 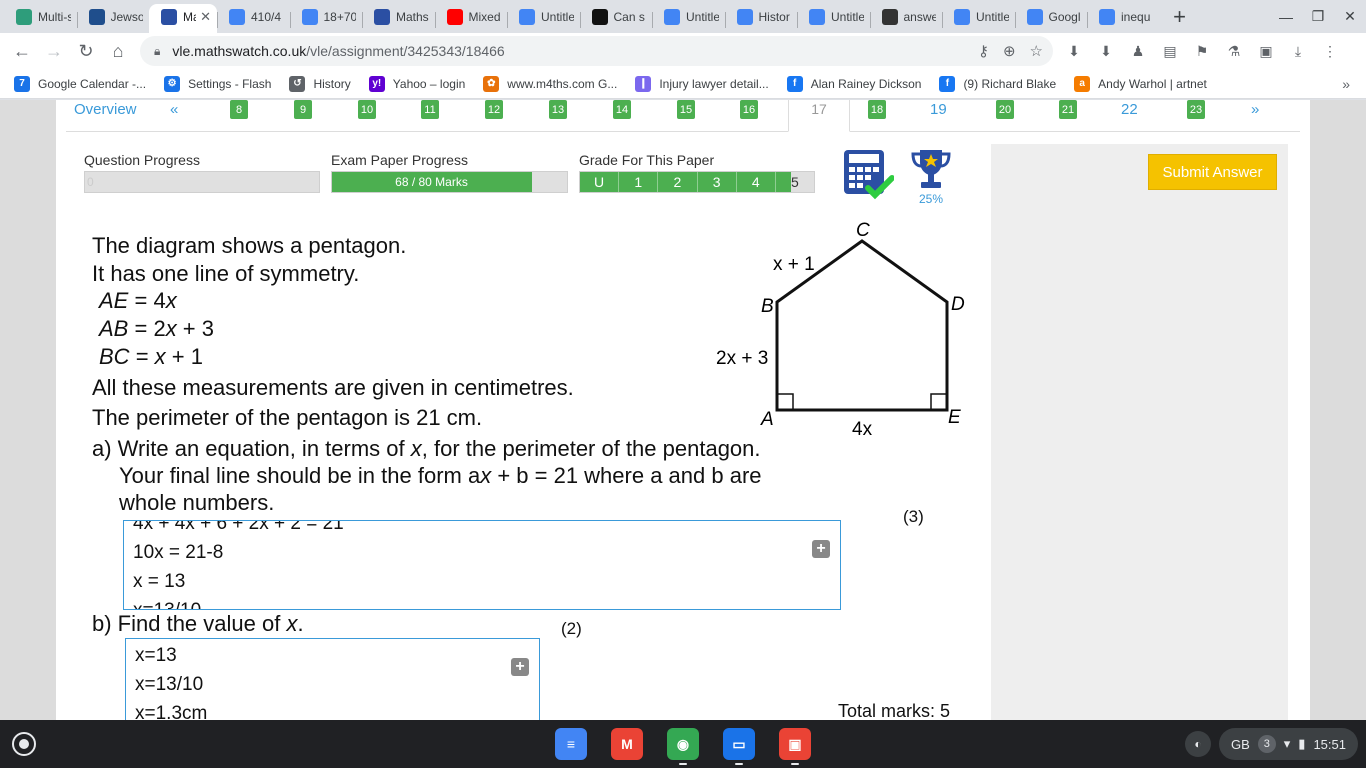 I want to click on back-icon: ←, so click(x=22, y=51).